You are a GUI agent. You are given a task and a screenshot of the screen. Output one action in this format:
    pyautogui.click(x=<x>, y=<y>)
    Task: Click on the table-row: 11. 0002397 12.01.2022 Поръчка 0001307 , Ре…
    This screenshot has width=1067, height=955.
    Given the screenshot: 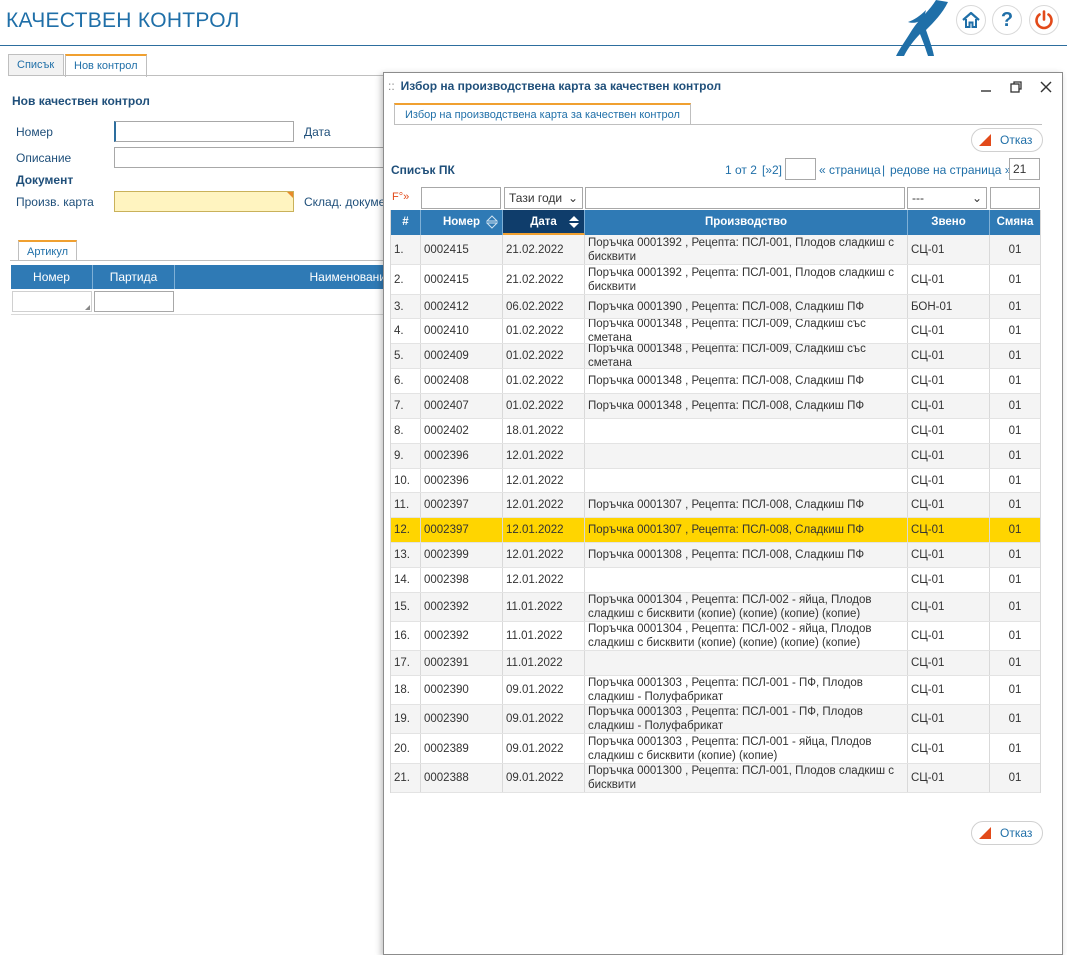 What is the action you would take?
    pyautogui.click(x=715, y=505)
    